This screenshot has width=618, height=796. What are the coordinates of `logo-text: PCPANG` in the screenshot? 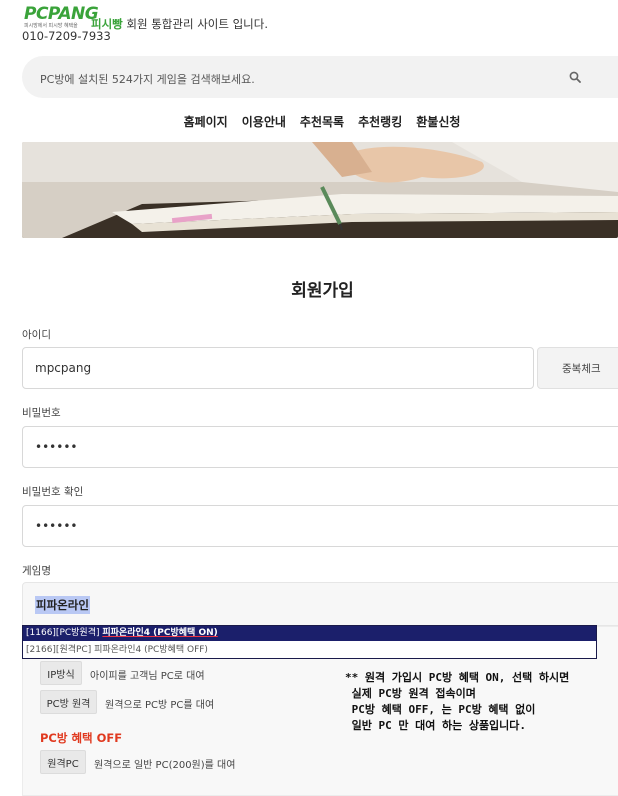 It's located at (61, 14).